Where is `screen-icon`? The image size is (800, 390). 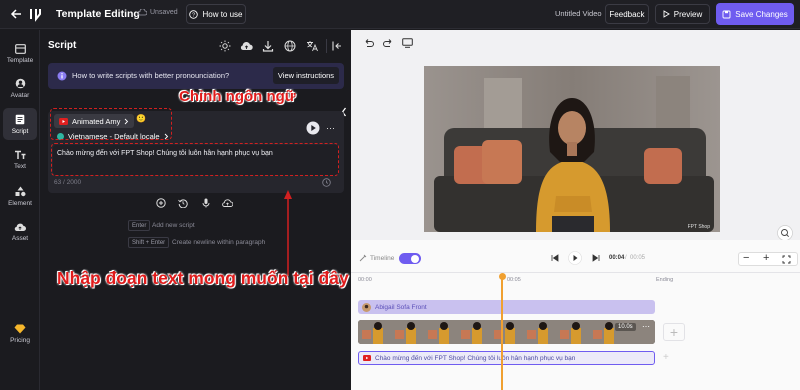
screen-icon is located at coordinates (407, 43).